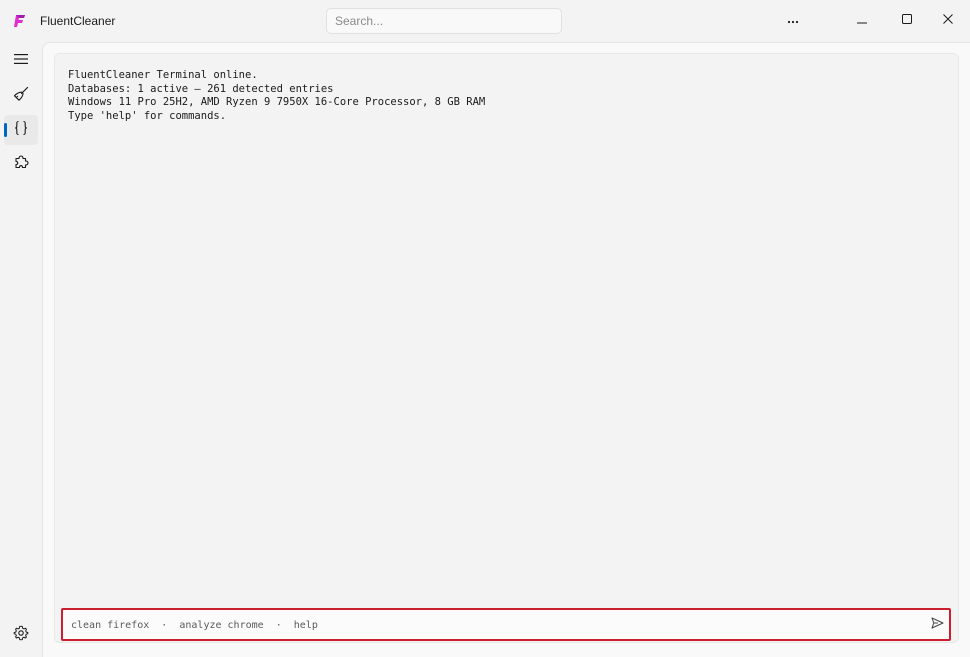 This screenshot has height=657, width=970. I want to click on more-options-button, so click(793, 20).